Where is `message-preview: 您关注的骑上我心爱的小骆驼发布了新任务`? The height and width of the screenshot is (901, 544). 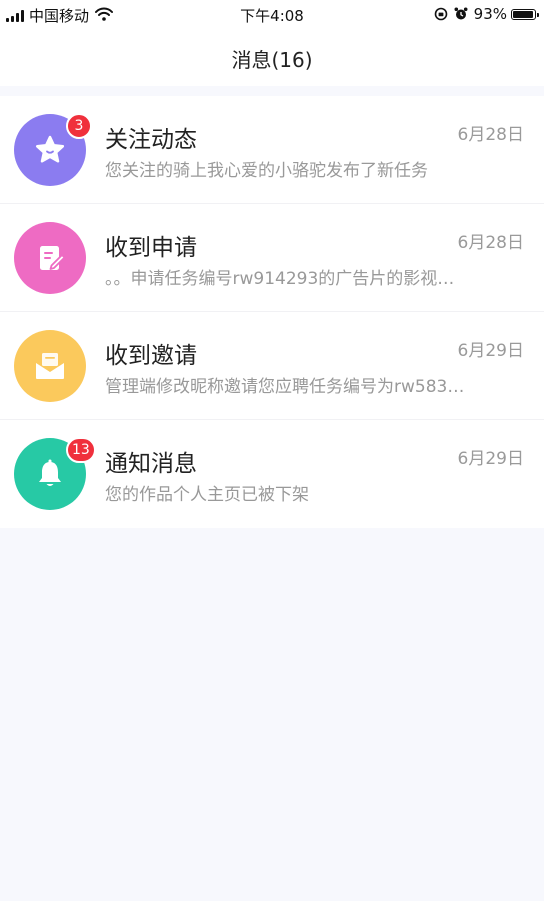
message-preview: 您关注的骑上我心爱的小骆驼发布了新任务 is located at coordinates (266, 171).